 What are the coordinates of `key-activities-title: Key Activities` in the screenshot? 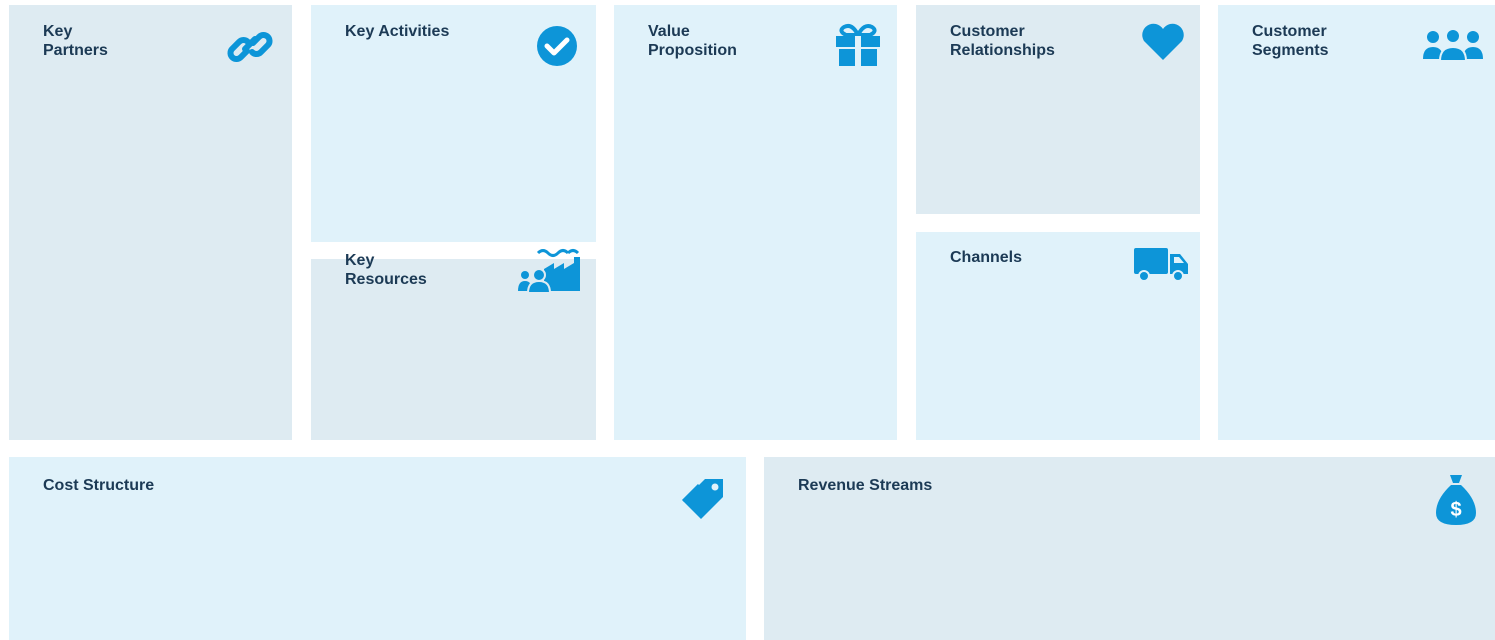 It's located at (397, 31).